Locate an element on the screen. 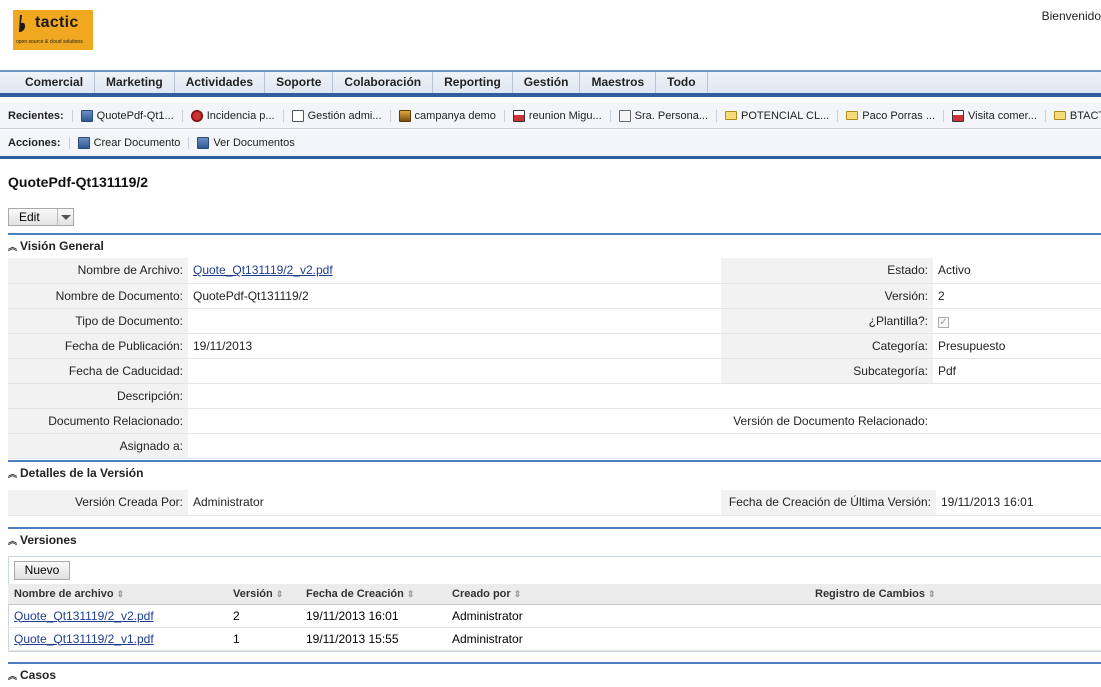 The width and height of the screenshot is (1101, 687). table-cell: 2 is located at coordinates (263, 616).